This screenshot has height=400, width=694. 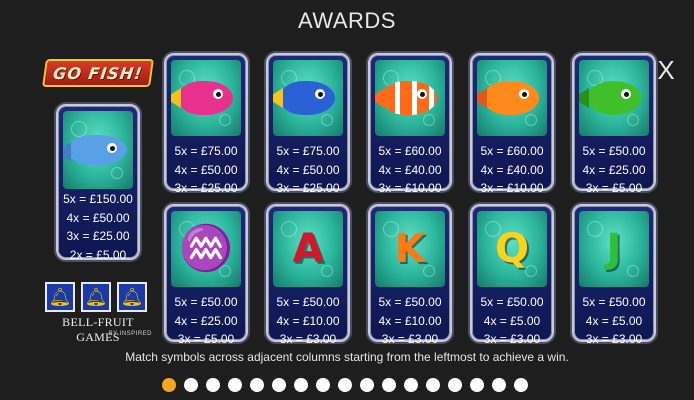 I want to click on paytable-card: ♒ 5x = £50.00 4x = £25.00 3x = £5.00, so click(x=206, y=275).